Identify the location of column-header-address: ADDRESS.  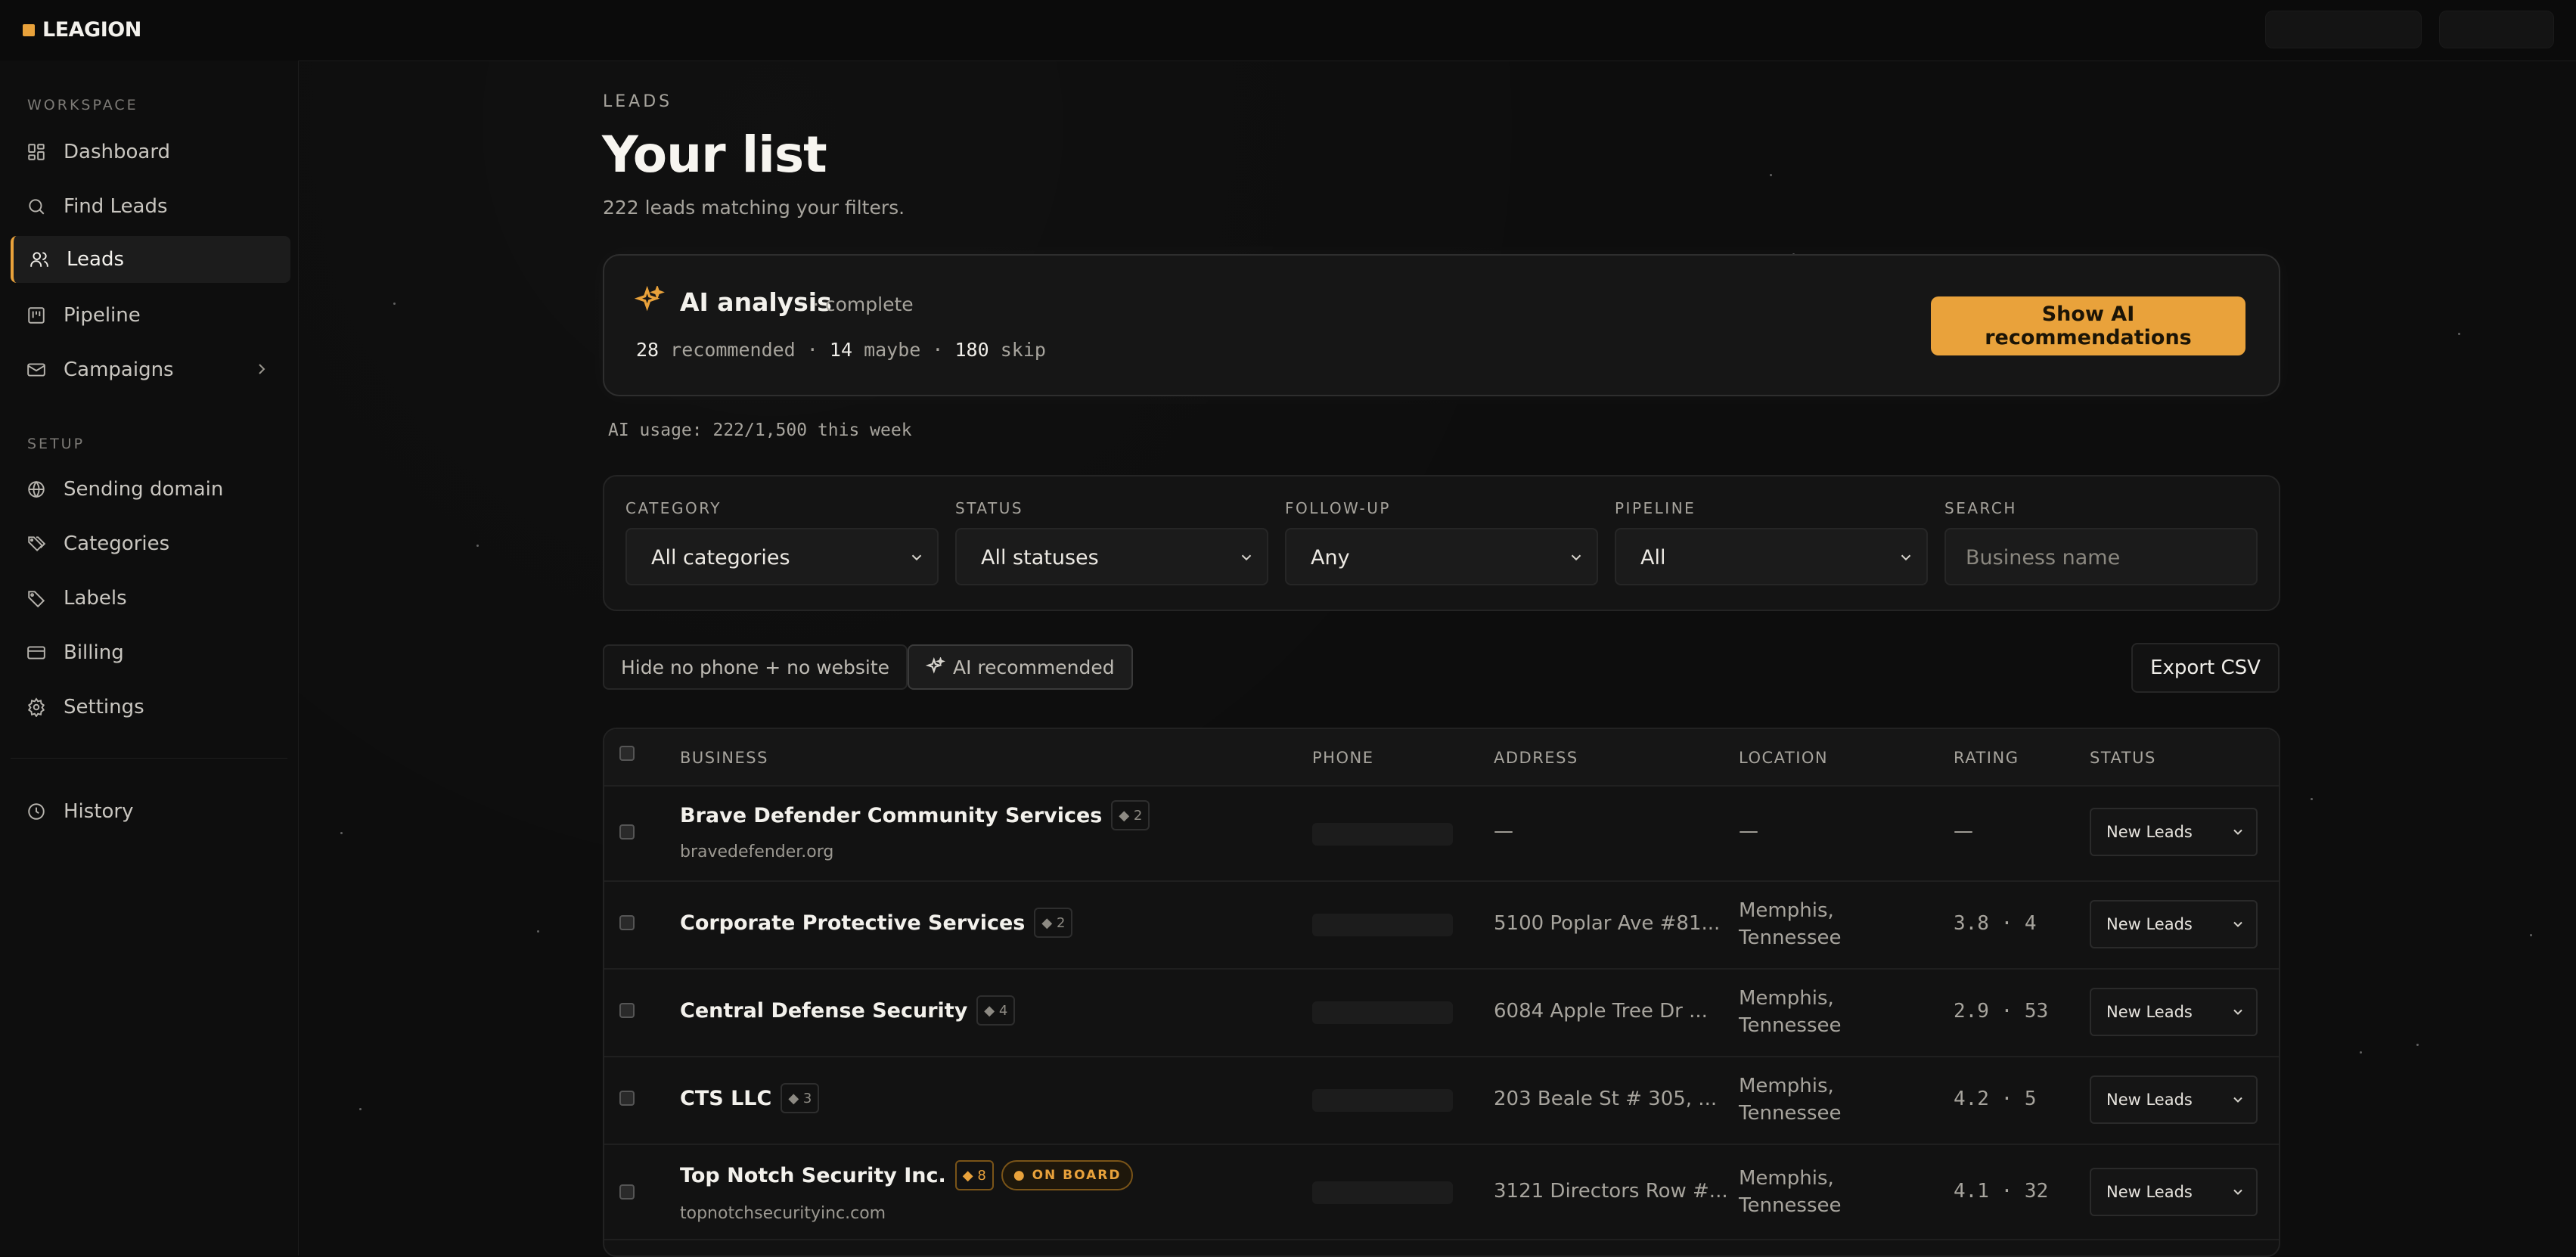
(1536, 758).